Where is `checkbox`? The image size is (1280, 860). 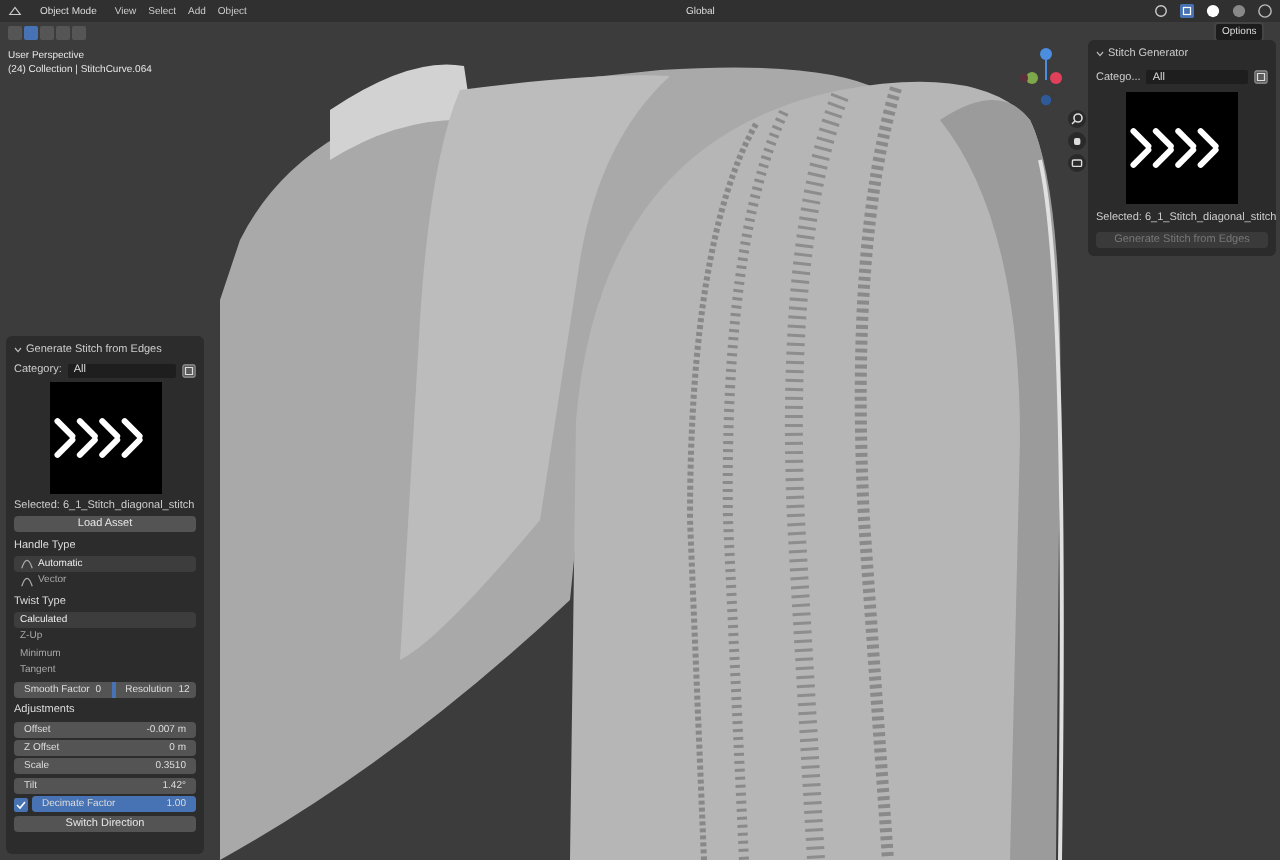
checkbox is located at coordinates (21, 804).